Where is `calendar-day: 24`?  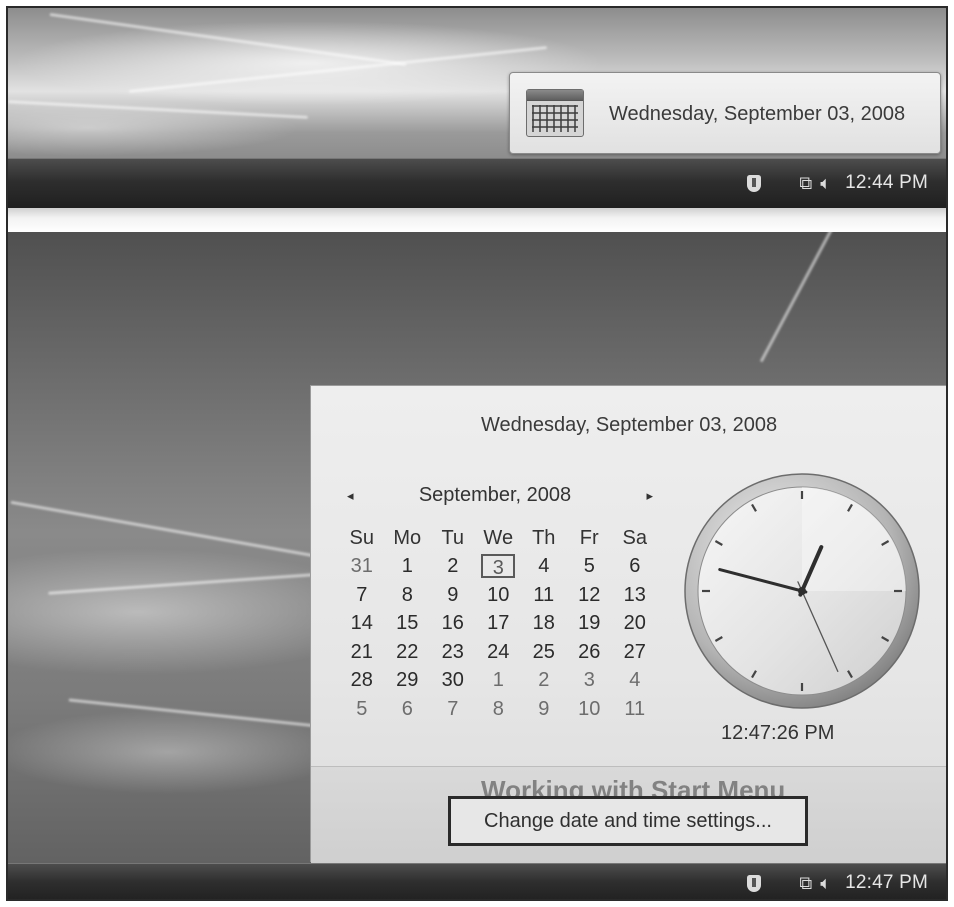
calendar-day: 24 is located at coordinates (499, 652).